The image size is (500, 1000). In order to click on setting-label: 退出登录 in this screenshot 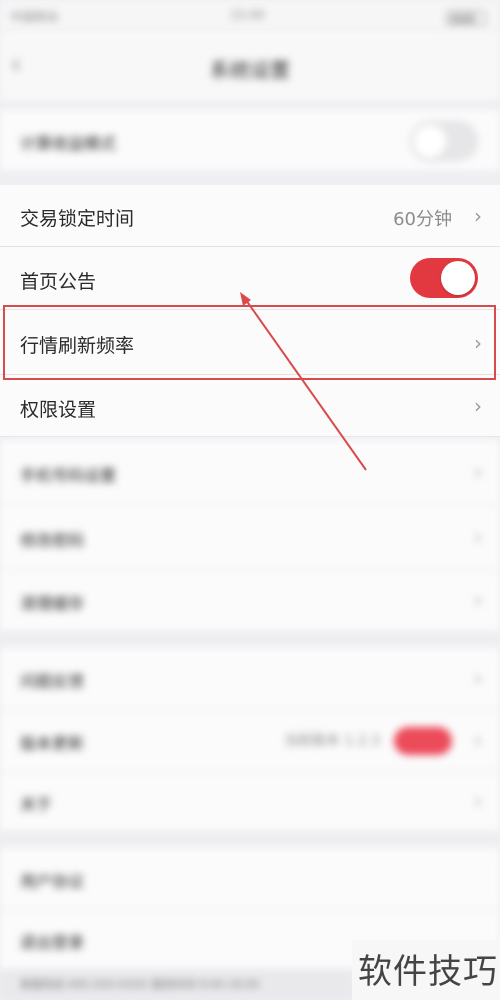, I will do `click(52, 942)`.